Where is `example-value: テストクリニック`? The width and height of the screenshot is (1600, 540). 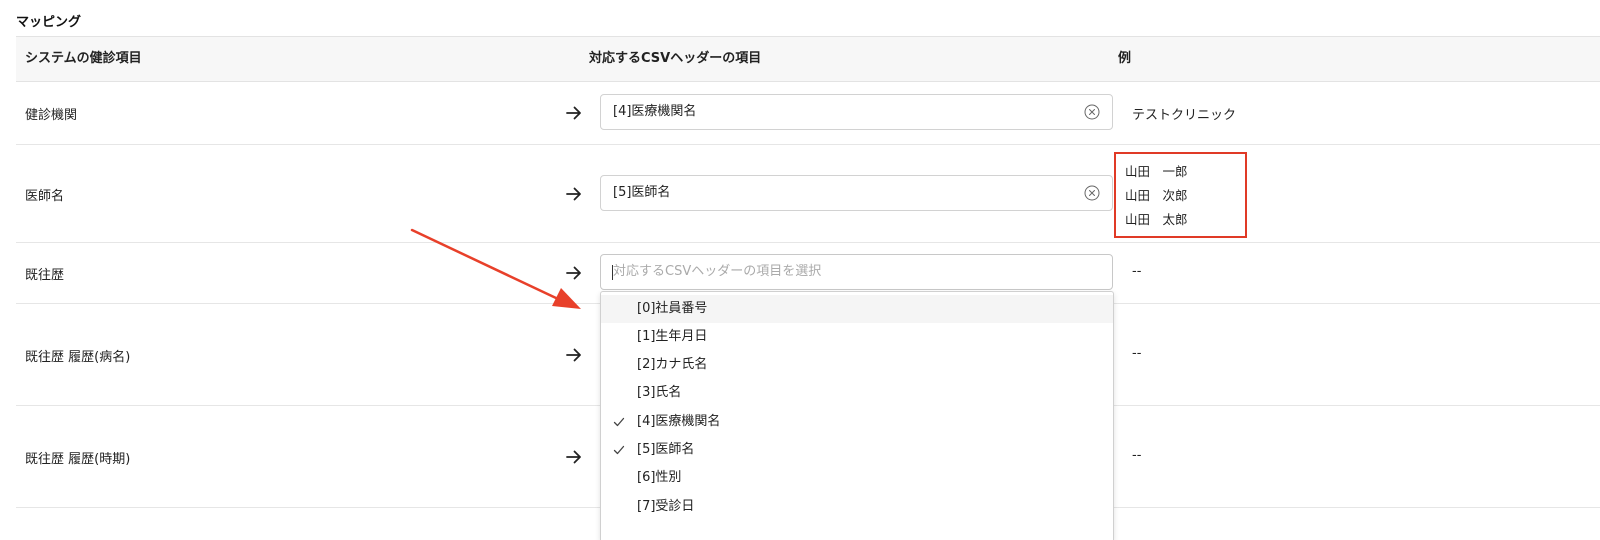 example-value: テストクリニック is located at coordinates (1184, 115).